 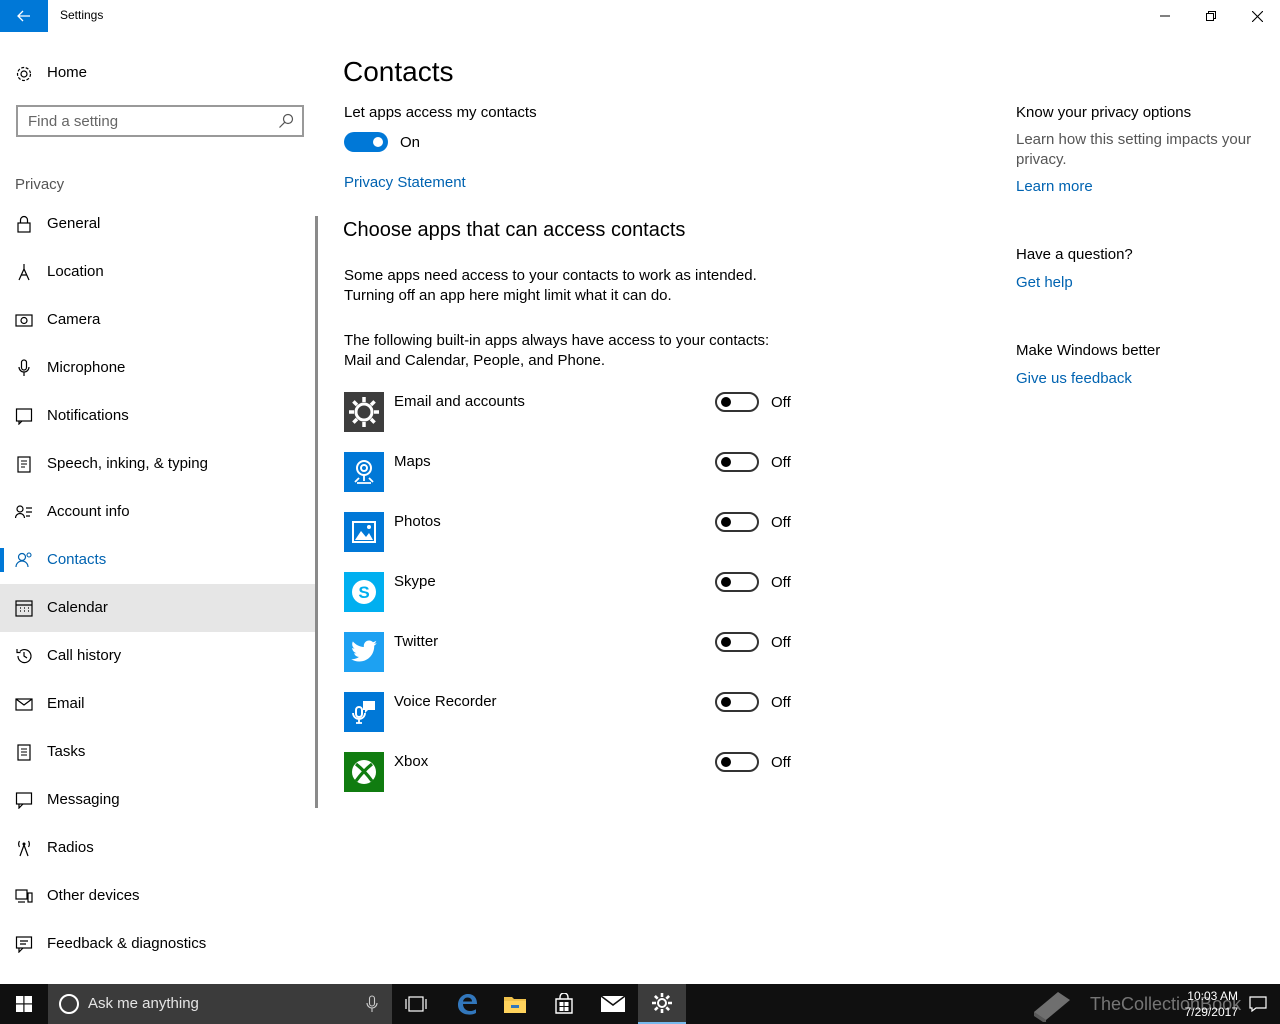 I want to click on main-toggle-label: Let apps access my contacts, so click(x=440, y=112).